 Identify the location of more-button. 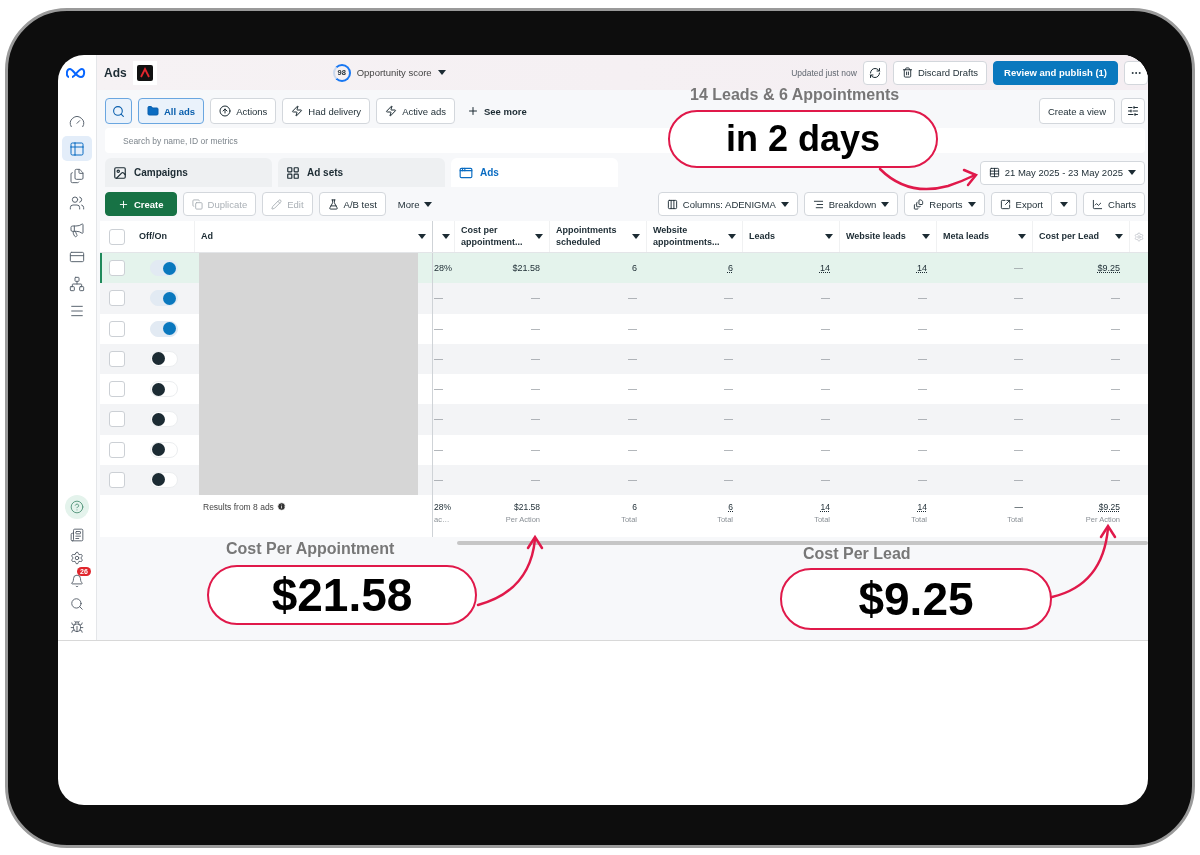
(1136, 72).